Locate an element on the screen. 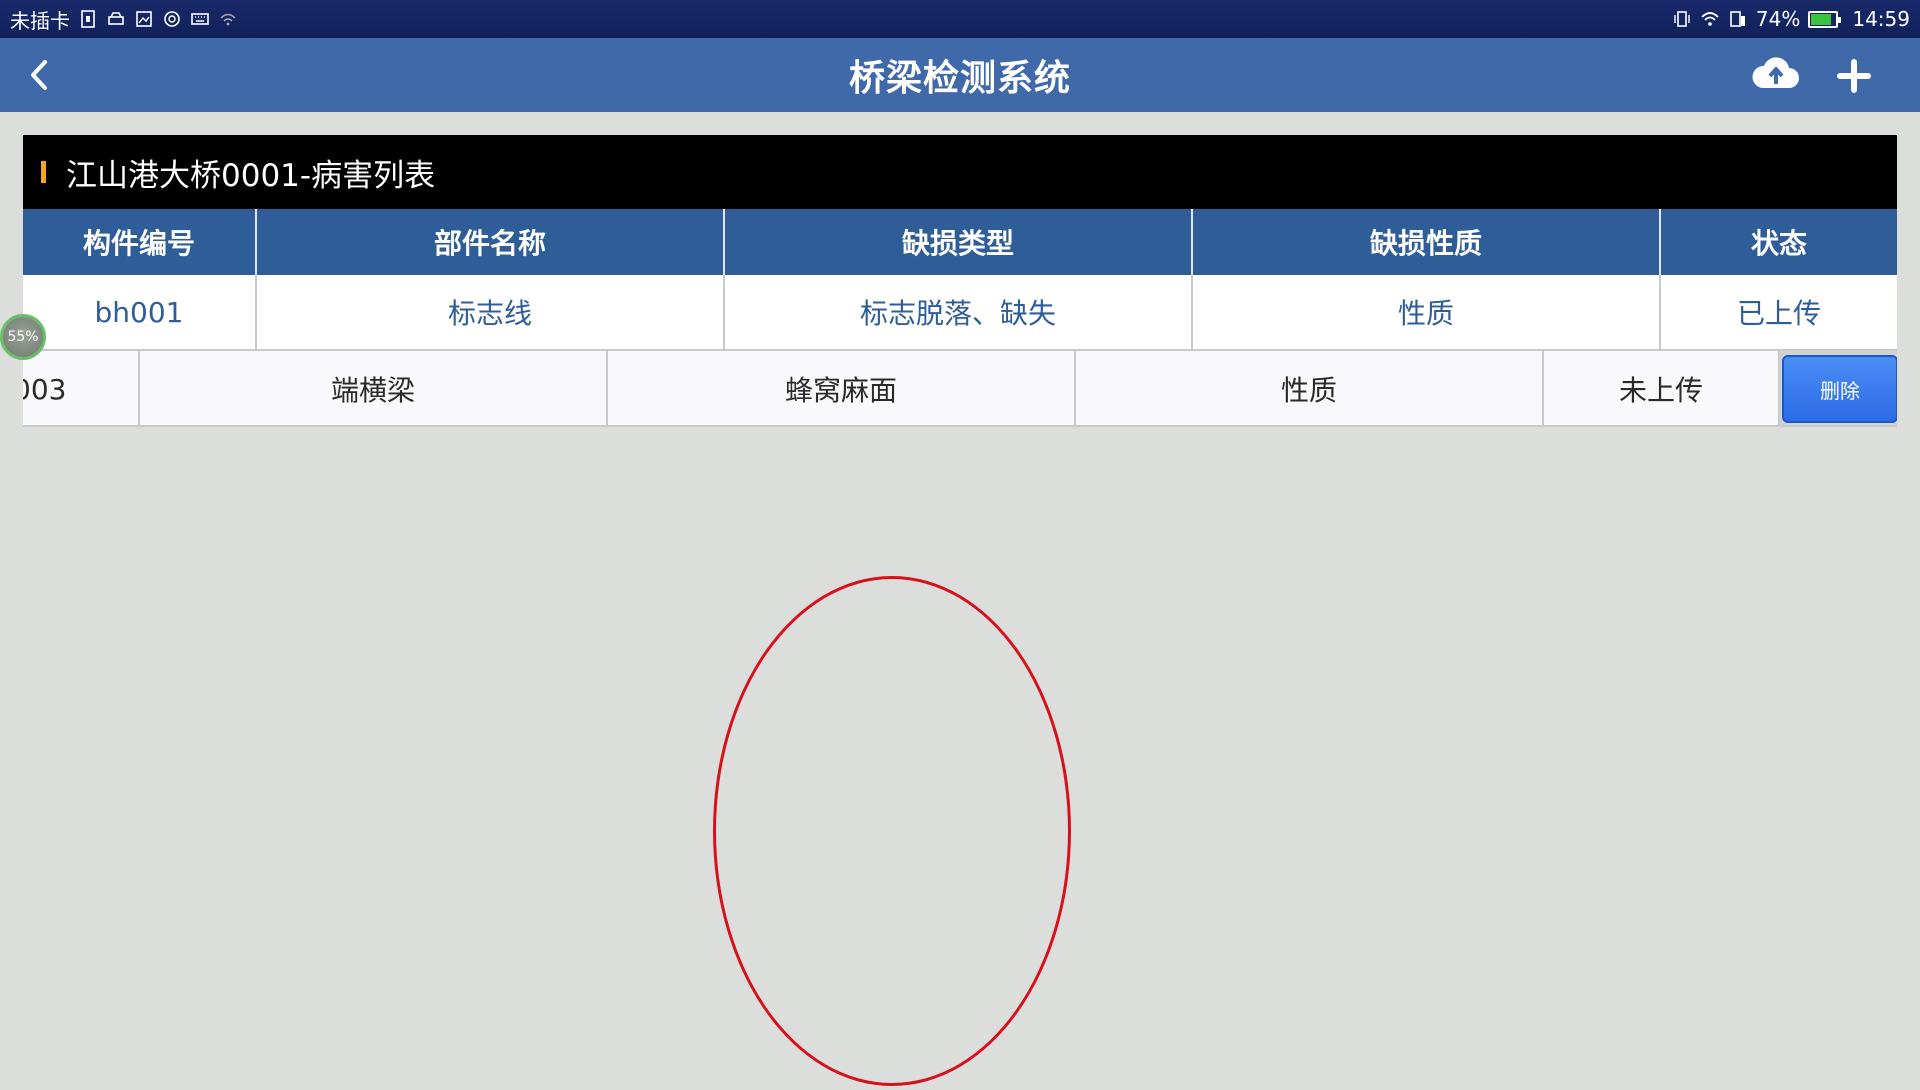  wifi-icon is located at coordinates (1710, 19).